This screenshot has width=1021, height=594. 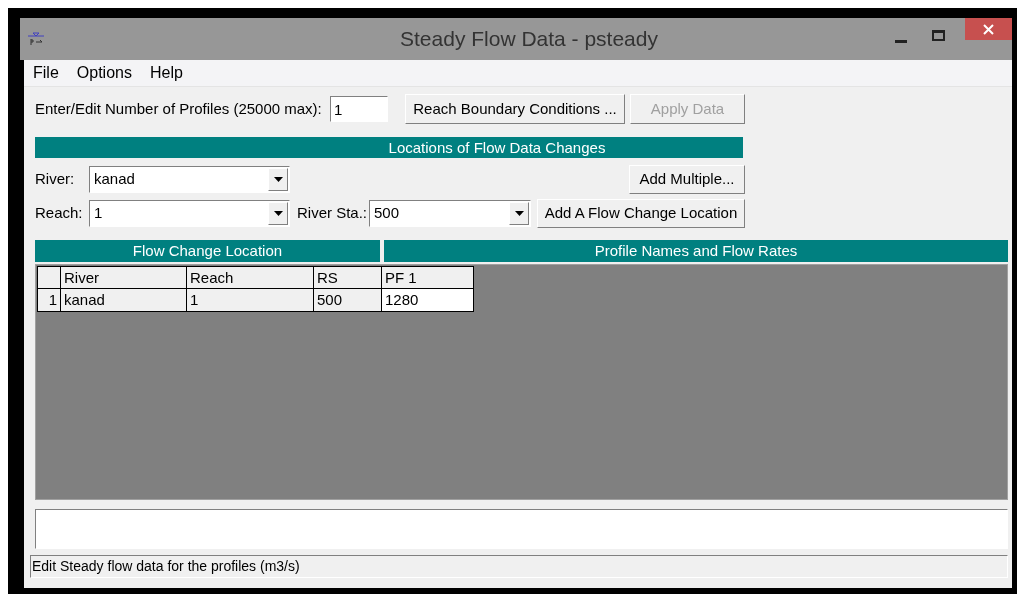 I want to click on table-cell: kanad, so click(x=124, y=300).